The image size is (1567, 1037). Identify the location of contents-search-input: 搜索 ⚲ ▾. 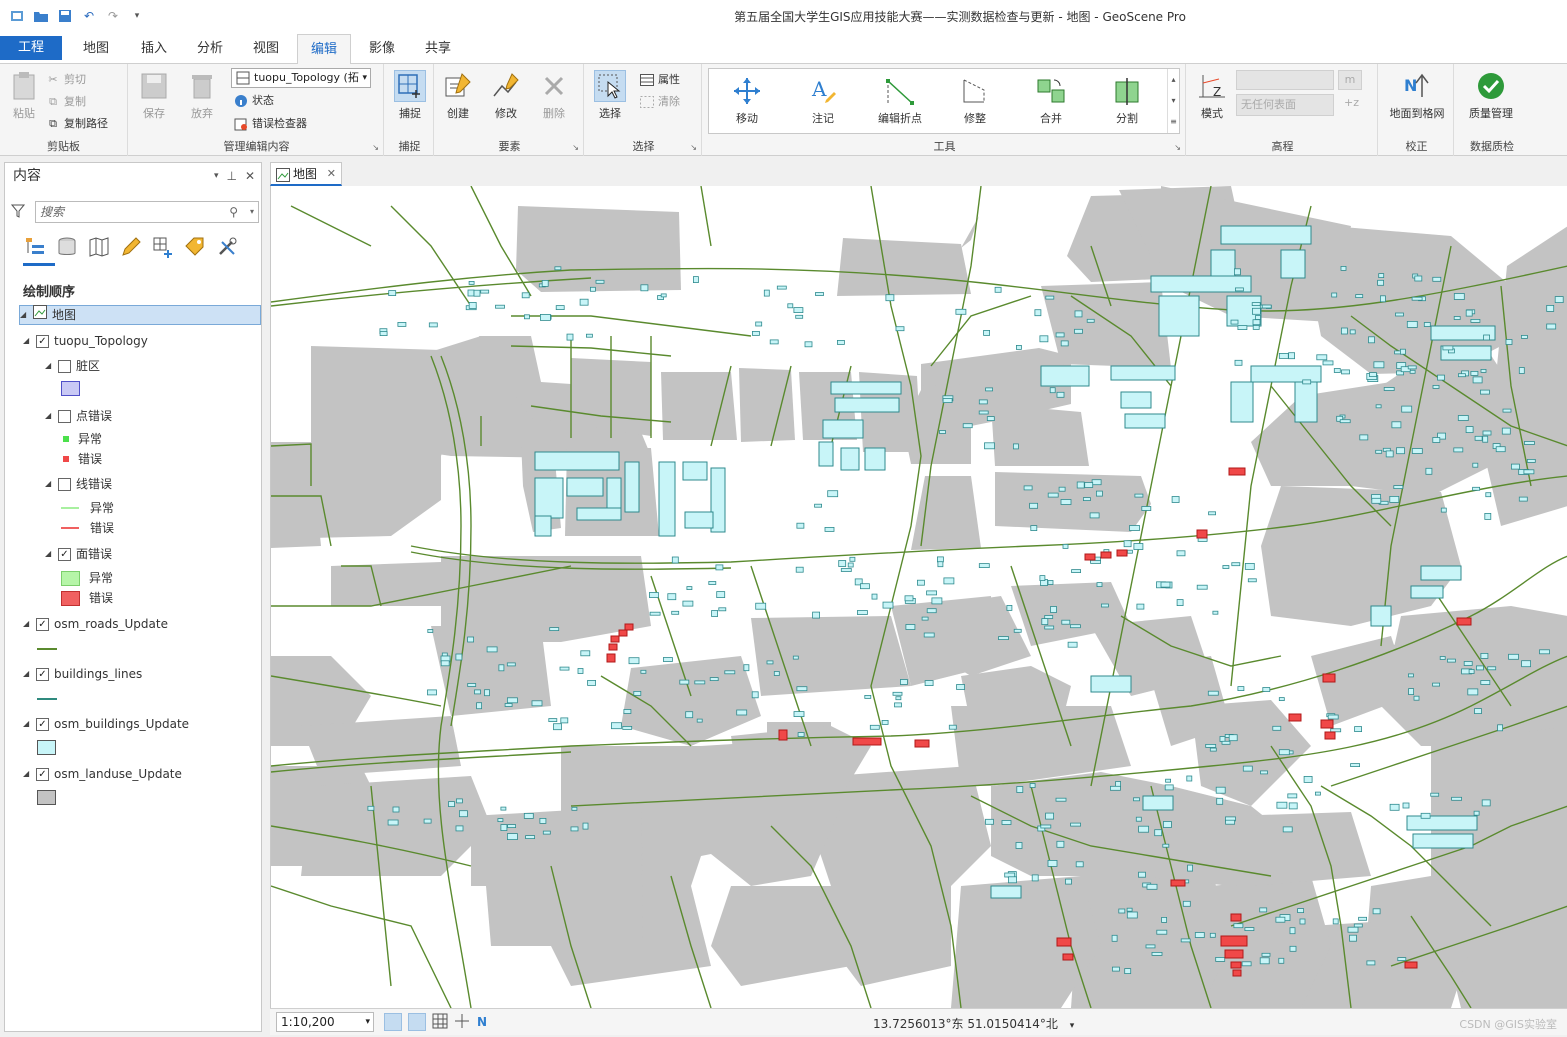
(147, 212).